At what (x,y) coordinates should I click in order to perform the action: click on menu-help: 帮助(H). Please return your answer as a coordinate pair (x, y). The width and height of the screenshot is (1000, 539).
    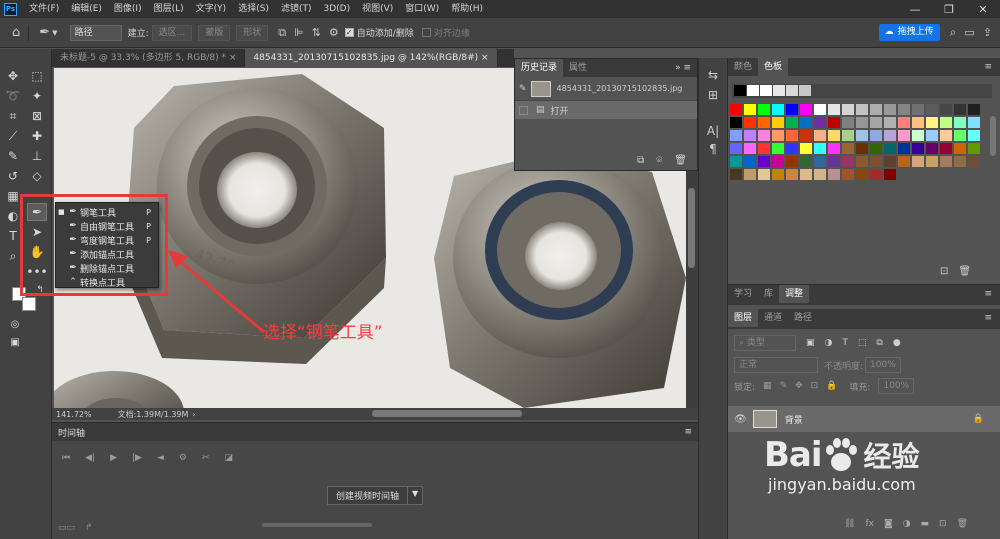
    Looking at the image, I should click on (467, 9).